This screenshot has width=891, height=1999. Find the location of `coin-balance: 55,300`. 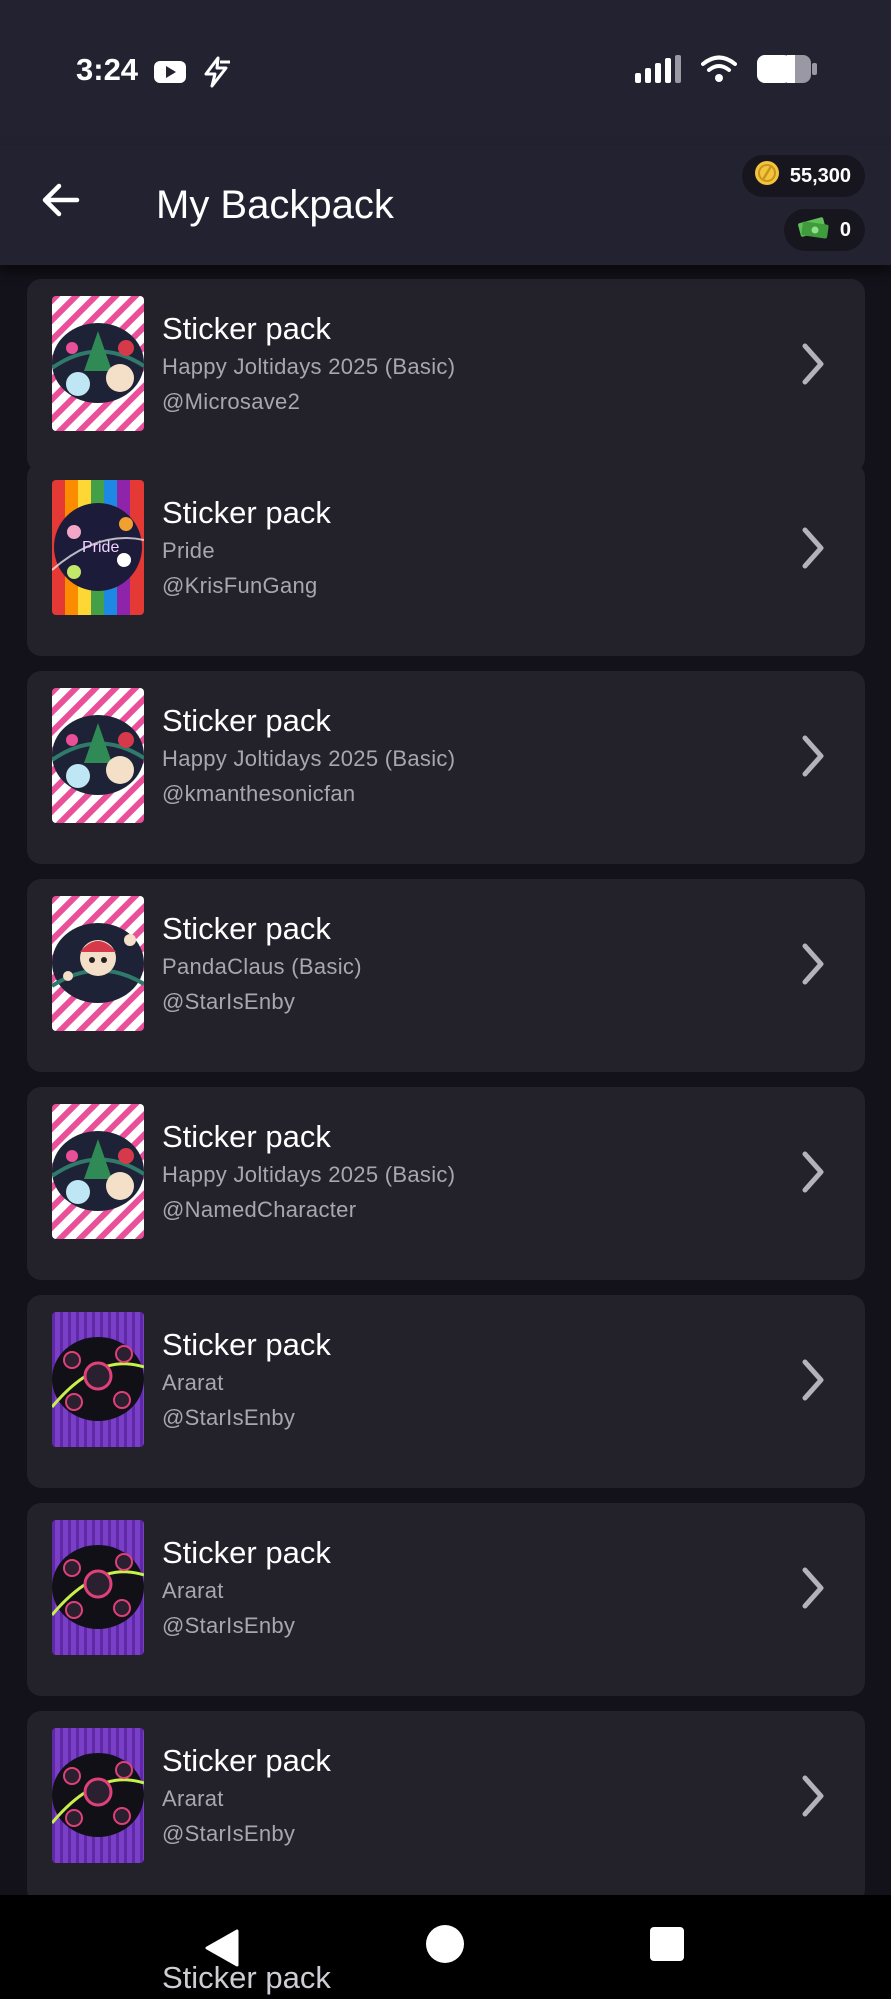

coin-balance: 55,300 is located at coordinates (803, 176).